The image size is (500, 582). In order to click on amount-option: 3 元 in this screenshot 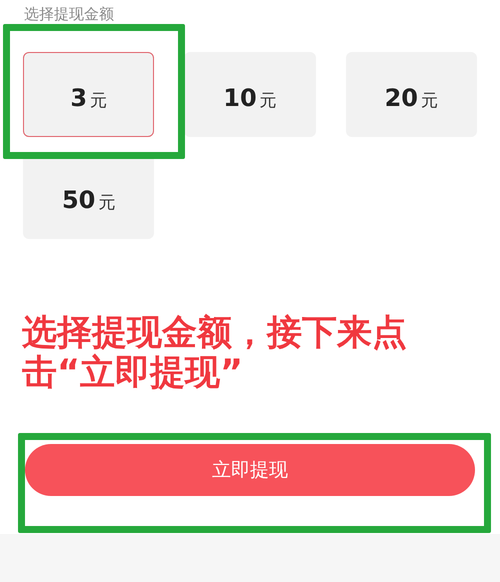, I will do `click(88, 94)`.